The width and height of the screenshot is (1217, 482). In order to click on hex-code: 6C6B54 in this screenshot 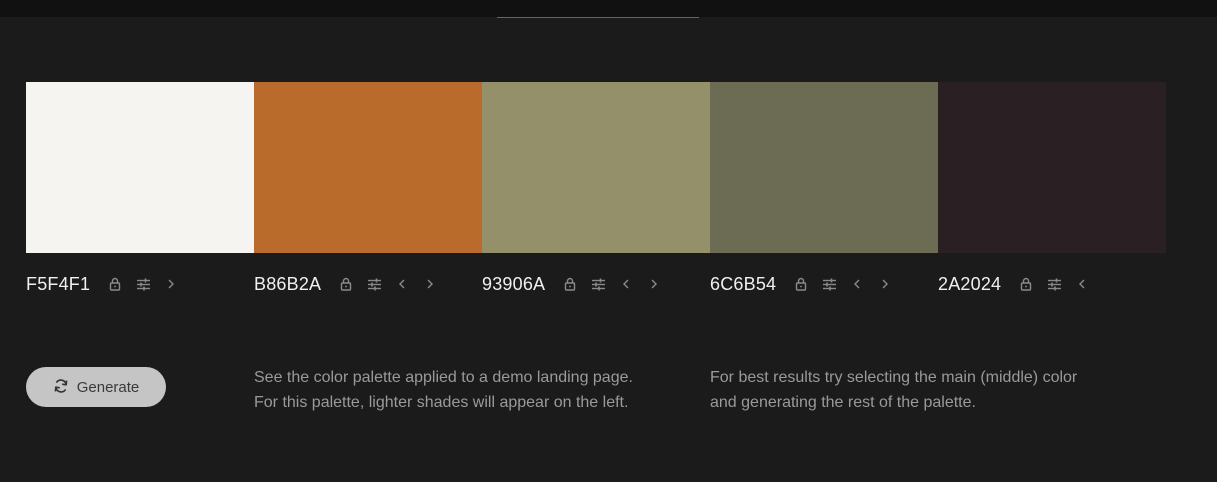, I will do `click(743, 284)`.